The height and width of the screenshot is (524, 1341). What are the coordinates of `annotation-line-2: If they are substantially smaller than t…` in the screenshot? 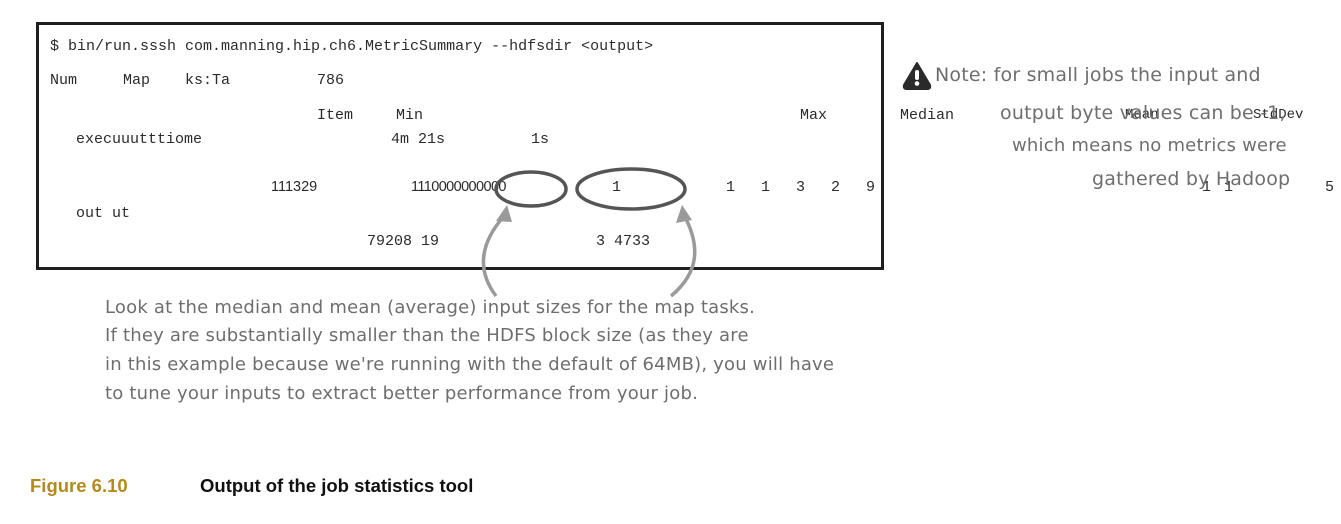 It's located at (427, 335).